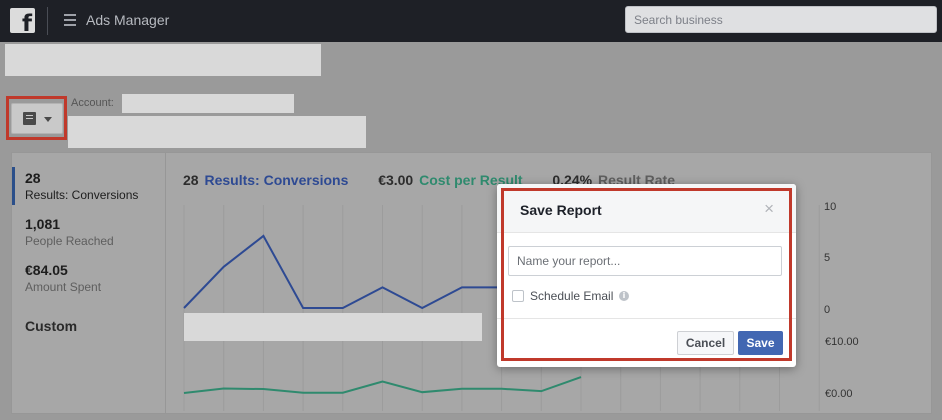 This screenshot has width=942, height=420. What do you see at coordinates (827, 310) in the screenshot?
I see `y-tick-label: 0` at bounding box center [827, 310].